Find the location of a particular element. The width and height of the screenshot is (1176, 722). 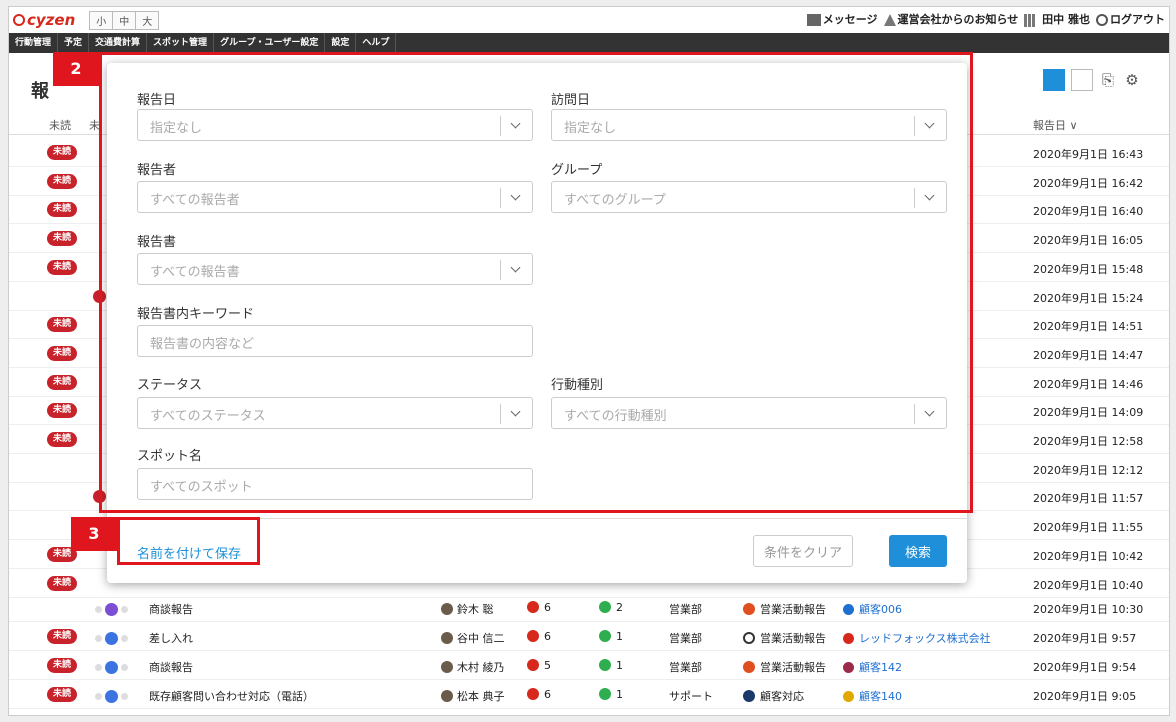

message-link: メッセージ is located at coordinates (842, 19).